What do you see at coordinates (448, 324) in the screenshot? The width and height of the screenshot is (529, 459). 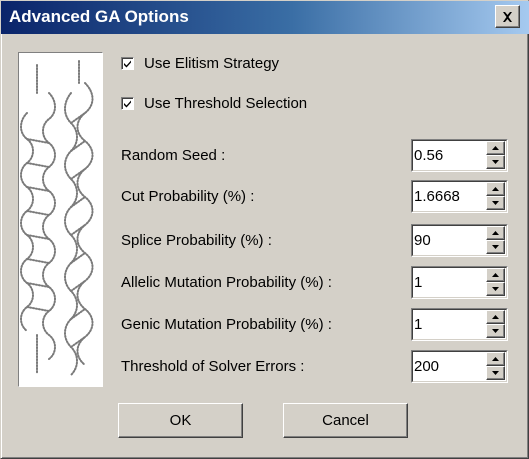 I see `genic-mutation-input` at bounding box center [448, 324].